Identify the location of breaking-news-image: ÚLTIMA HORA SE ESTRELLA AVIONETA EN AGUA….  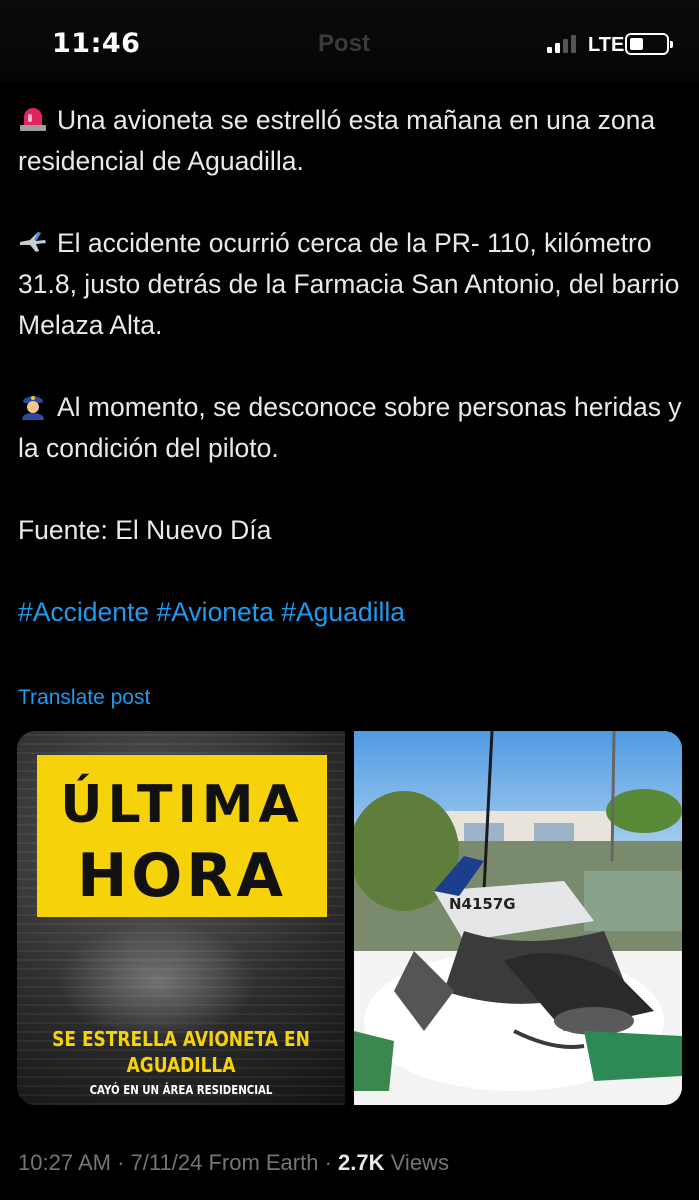
(181, 918).